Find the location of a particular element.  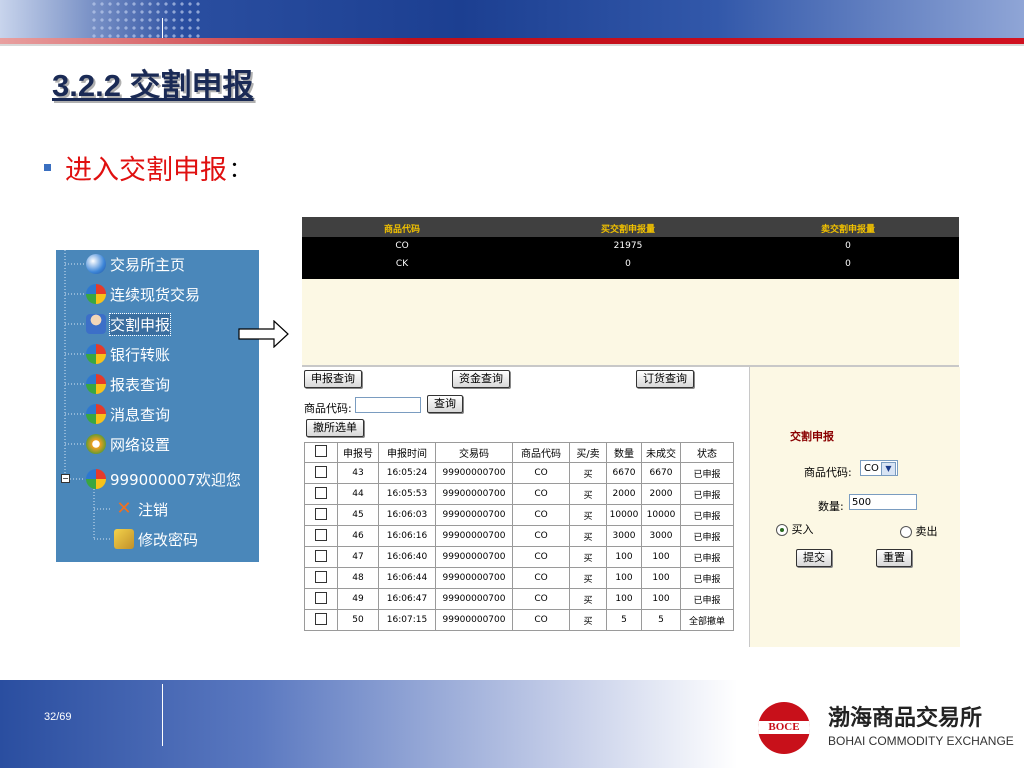

column-header: 数量 is located at coordinates (624, 452).